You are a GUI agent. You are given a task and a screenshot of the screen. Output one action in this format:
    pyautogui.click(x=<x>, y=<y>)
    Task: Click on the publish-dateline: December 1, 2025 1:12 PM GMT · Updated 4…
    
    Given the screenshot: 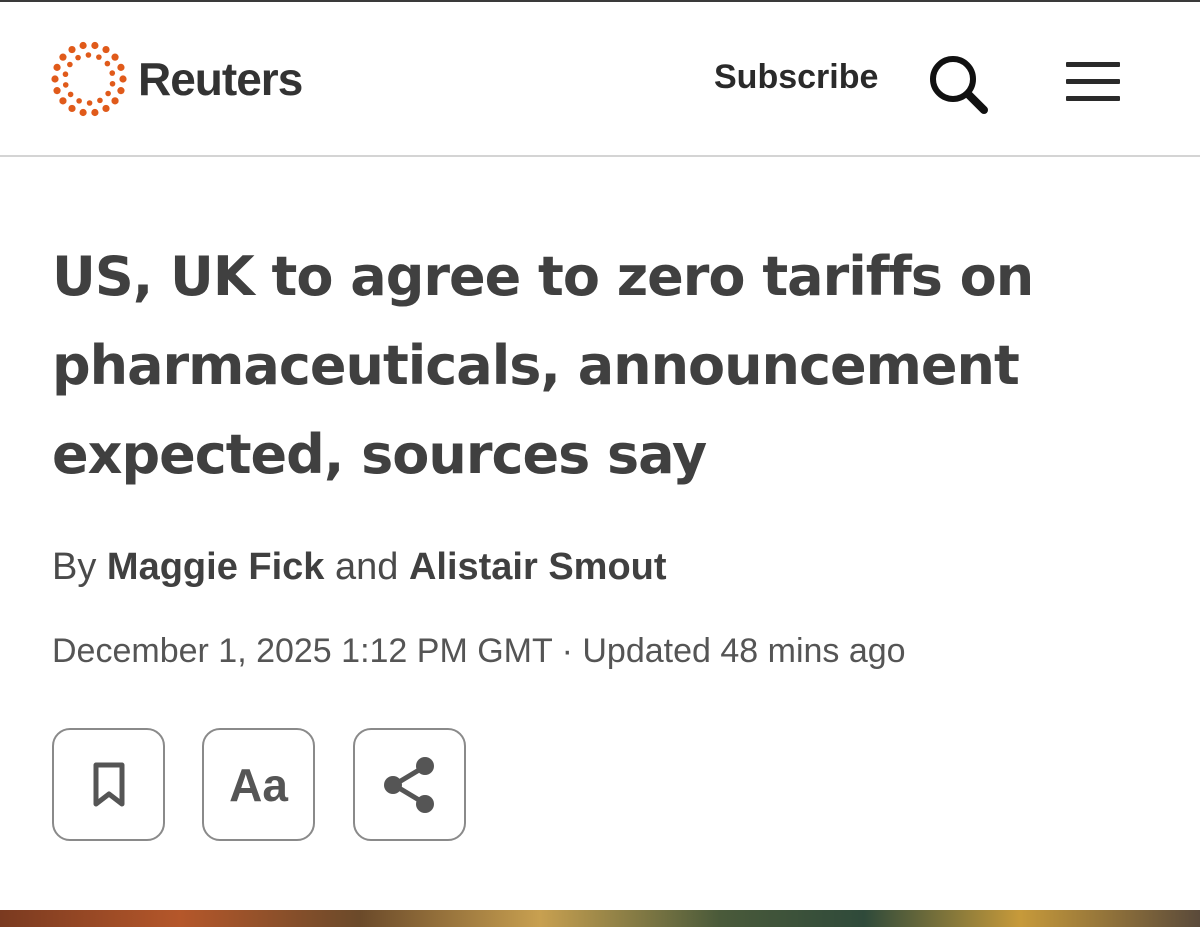 What is the action you would take?
    pyautogui.click(x=479, y=651)
    